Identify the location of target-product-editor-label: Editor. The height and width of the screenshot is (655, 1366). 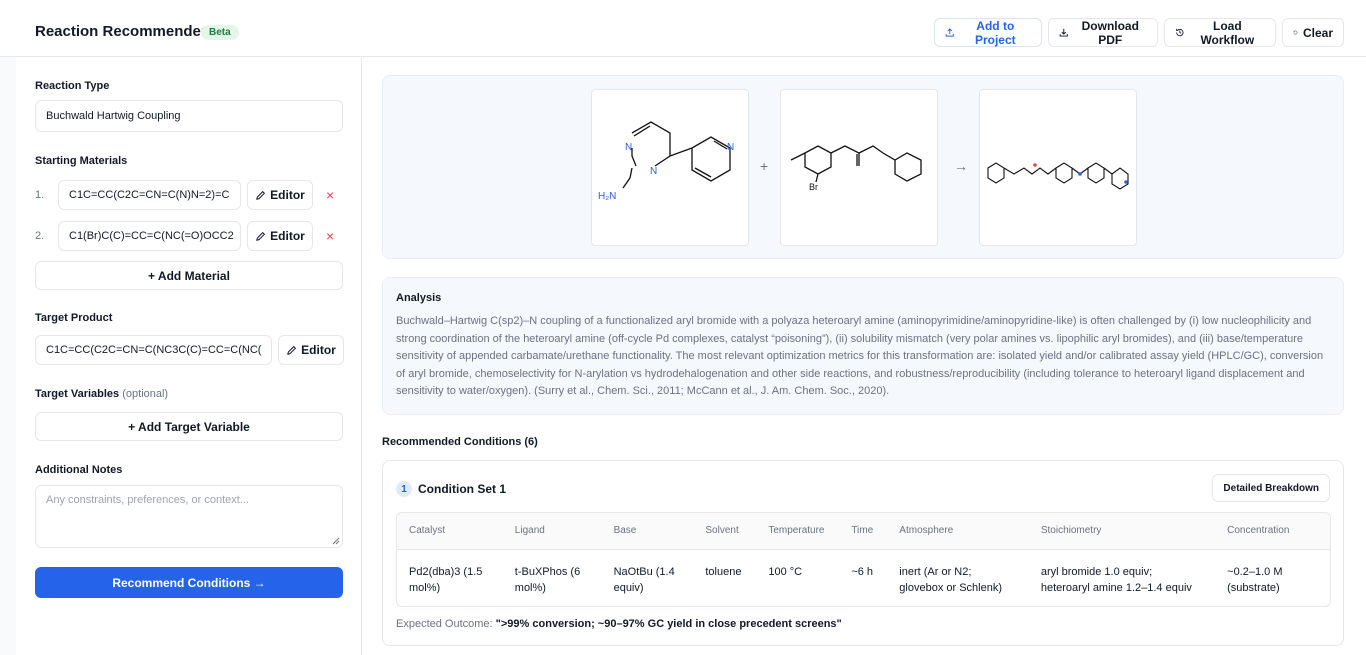
(318, 350).